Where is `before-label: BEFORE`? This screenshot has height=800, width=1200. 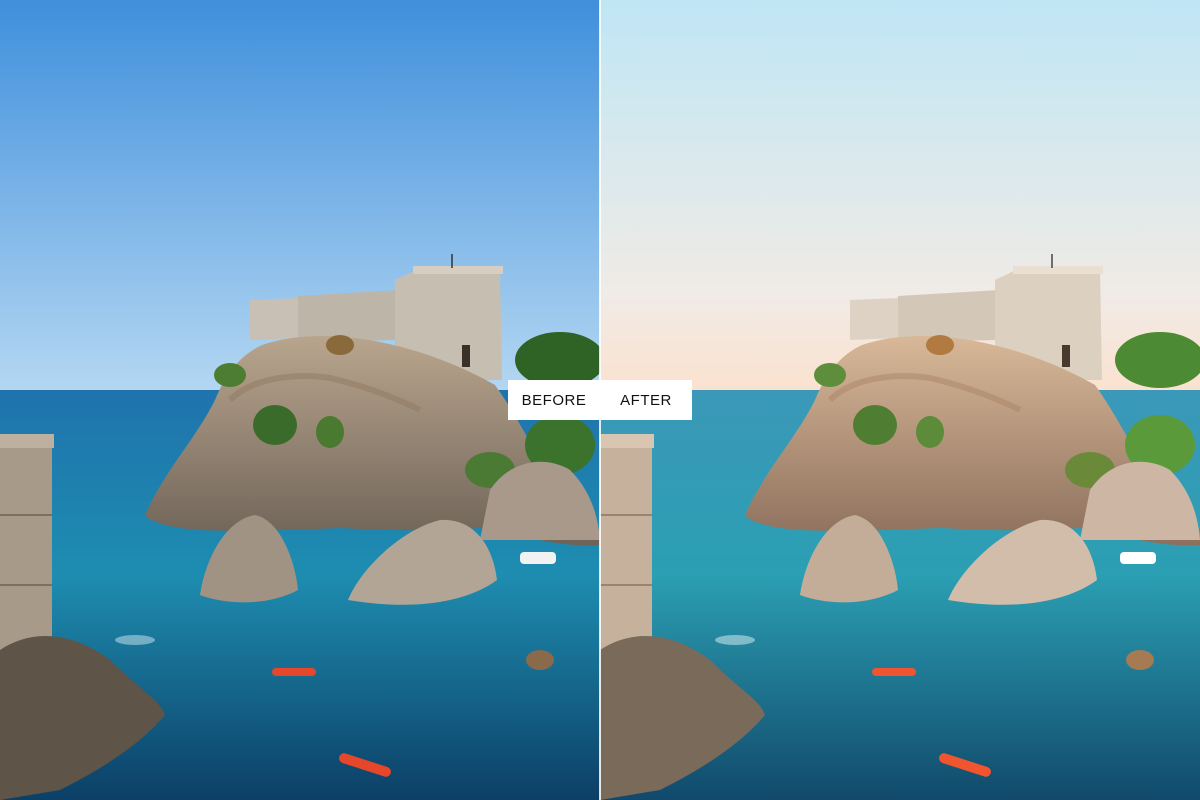 before-label: BEFORE is located at coordinates (554, 400).